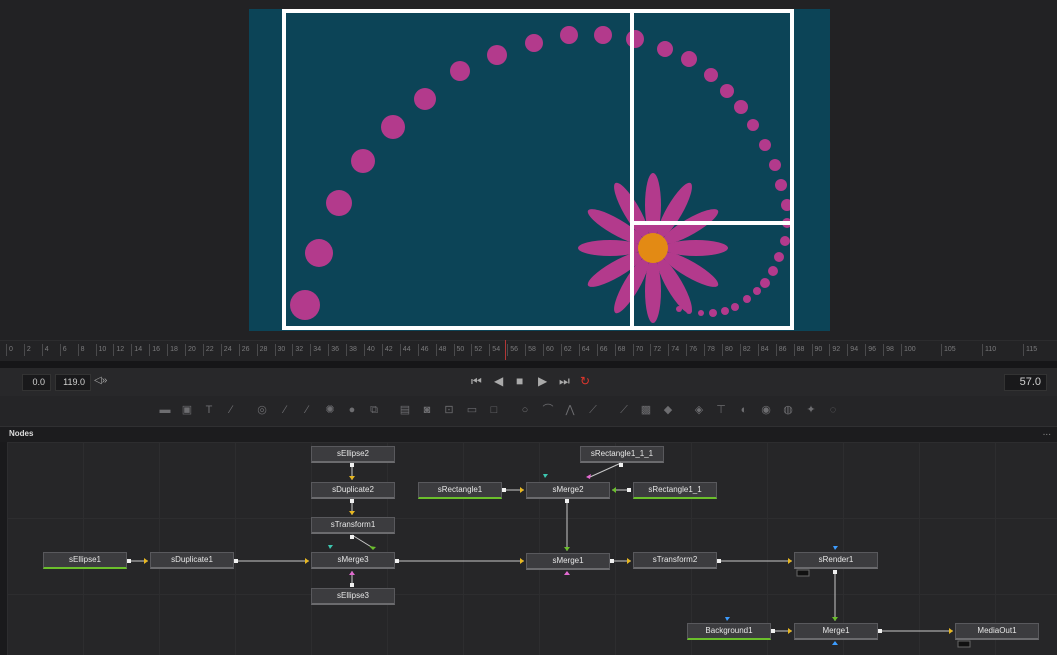 The height and width of the screenshot is (655, 1057). I want to click on loop-icon: ↻, so click(585, 381).